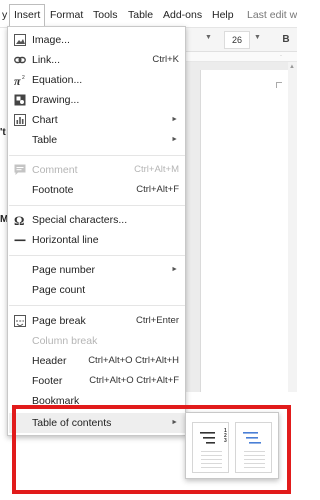  What do you see at coordinates (286, 40) in the screenshot?
I see `bold-button: B` at bounding box center [286, 40].